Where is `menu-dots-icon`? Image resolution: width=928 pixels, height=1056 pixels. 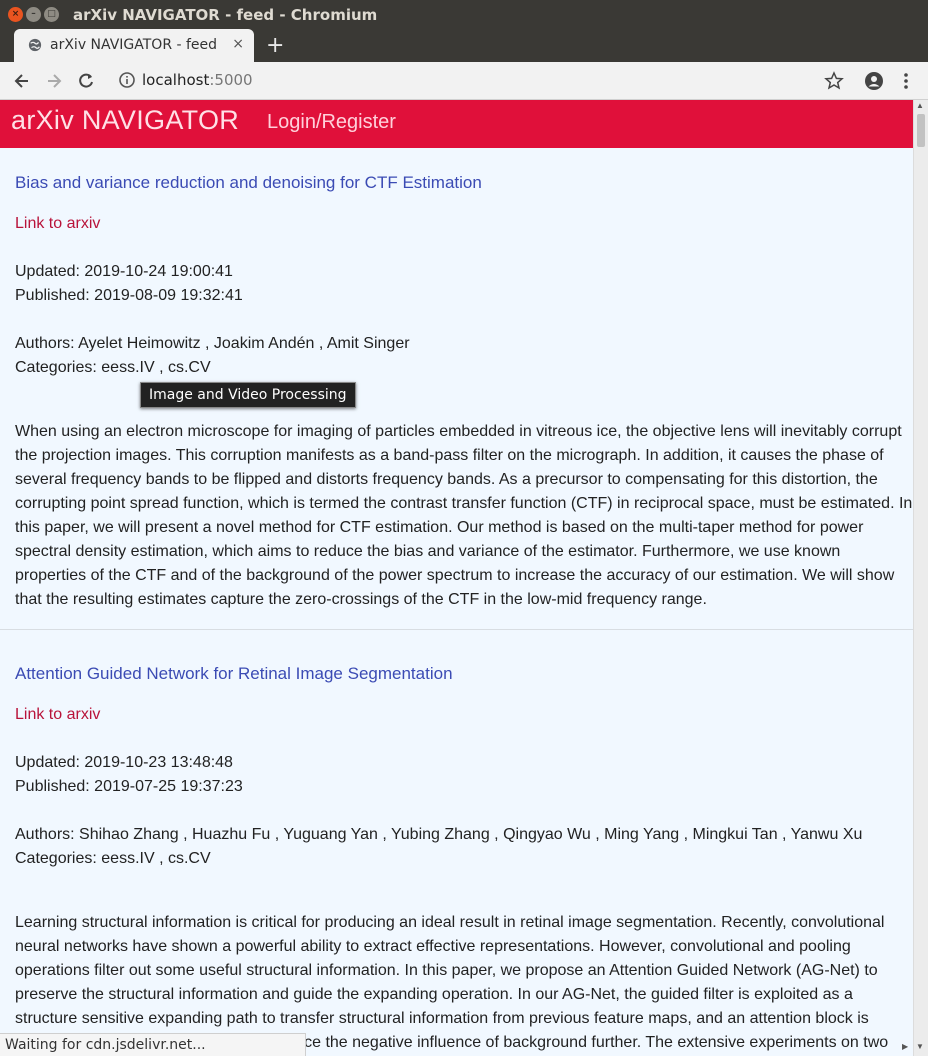 menu-dots-icon is located at coordinates (906, 81).